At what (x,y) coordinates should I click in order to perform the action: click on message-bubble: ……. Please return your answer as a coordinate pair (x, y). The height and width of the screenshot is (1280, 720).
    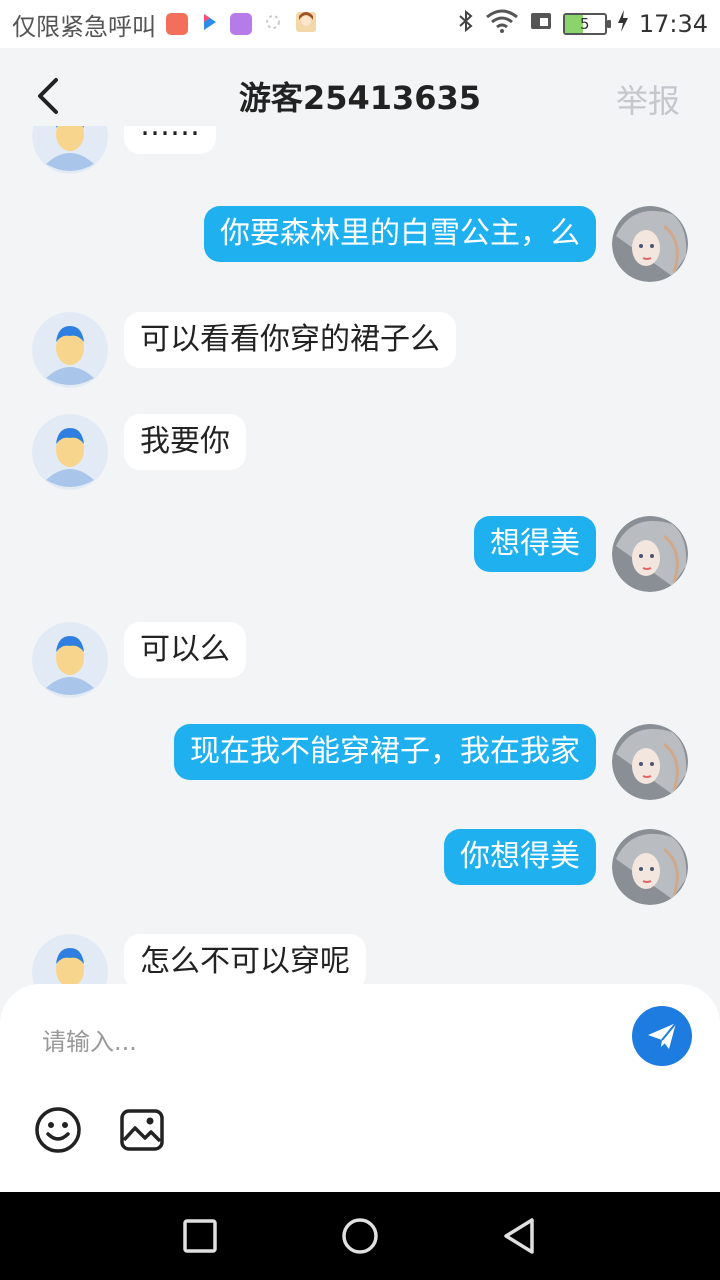
    Looking at the image, I should click on (170, 140).